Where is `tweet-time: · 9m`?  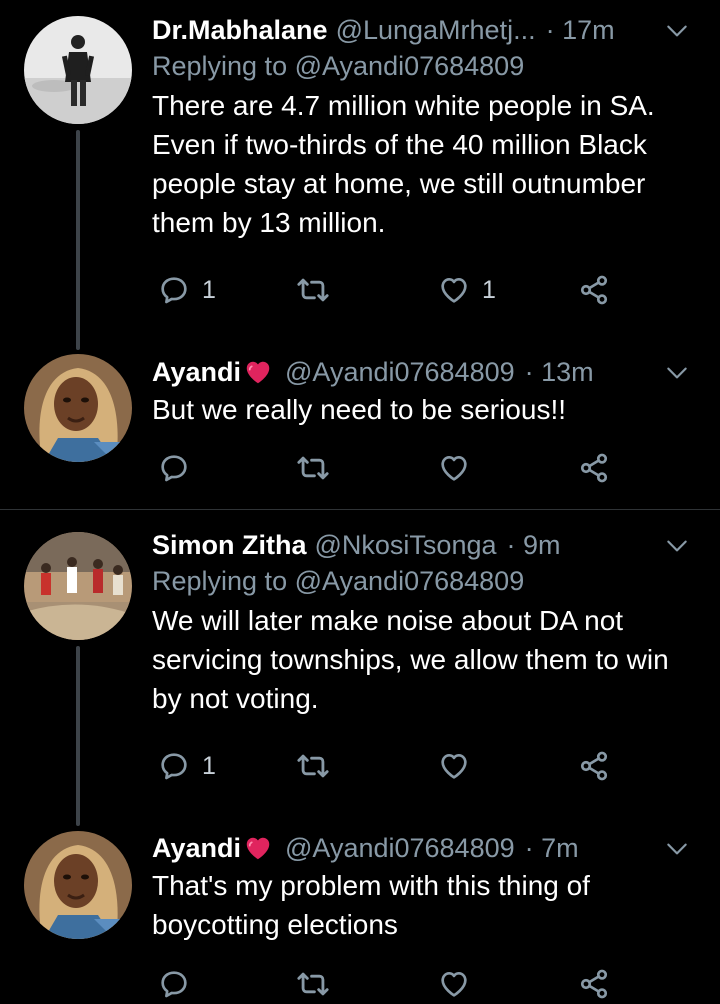
tweet-time: · 9m is located at coordinates (533, 545).